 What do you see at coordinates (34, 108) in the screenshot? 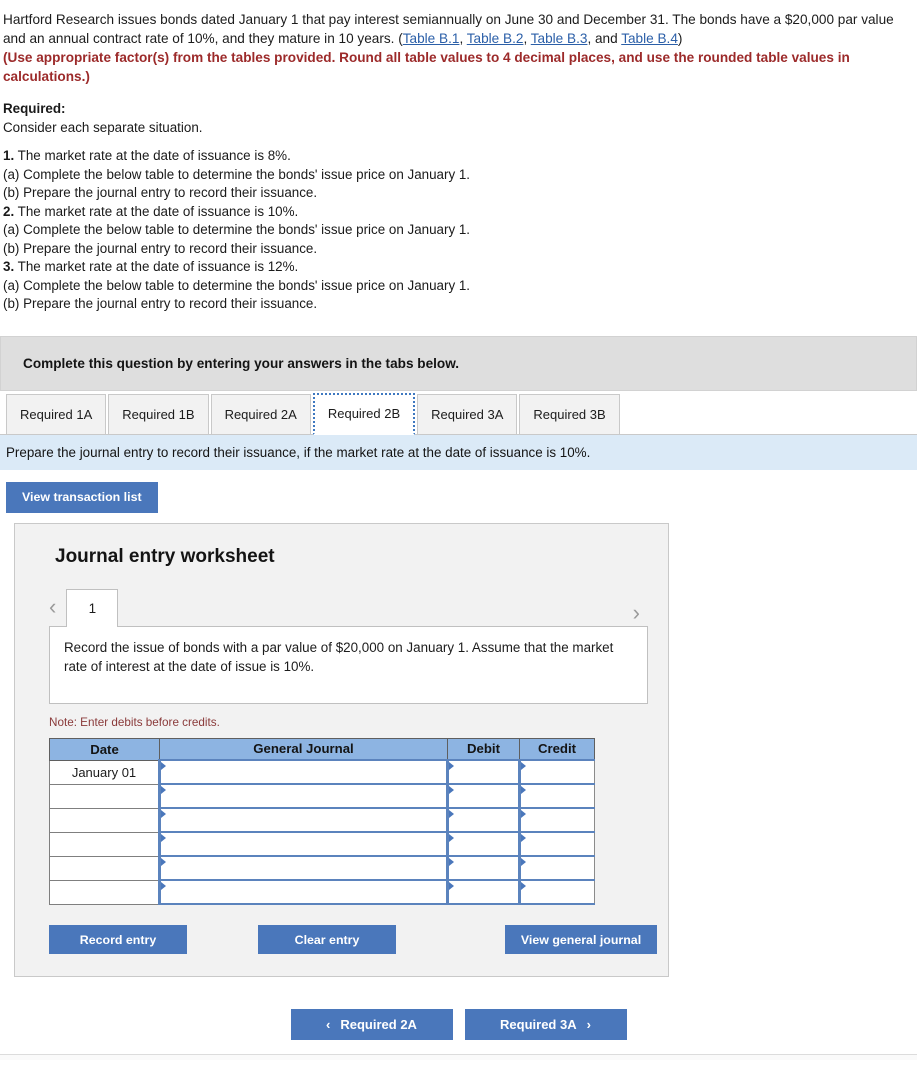
I see `required-heading: Required:` at bounding box center [34, 108].